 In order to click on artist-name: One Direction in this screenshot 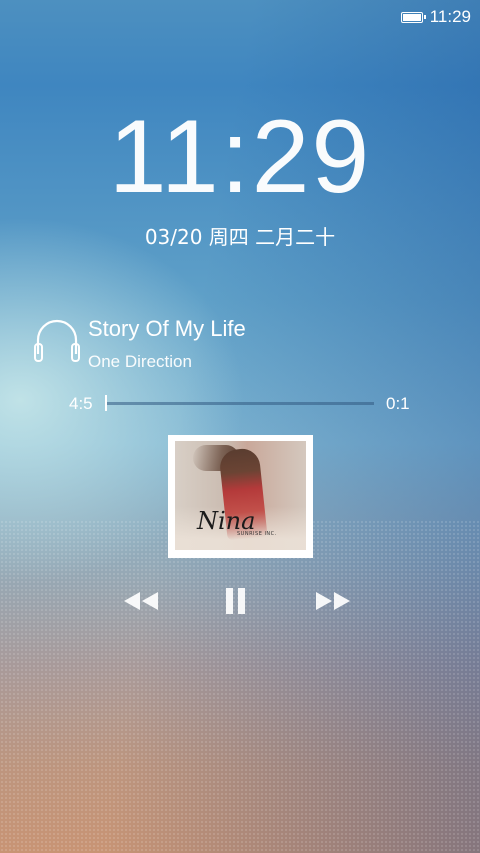, I will do `click(140, 361)`.